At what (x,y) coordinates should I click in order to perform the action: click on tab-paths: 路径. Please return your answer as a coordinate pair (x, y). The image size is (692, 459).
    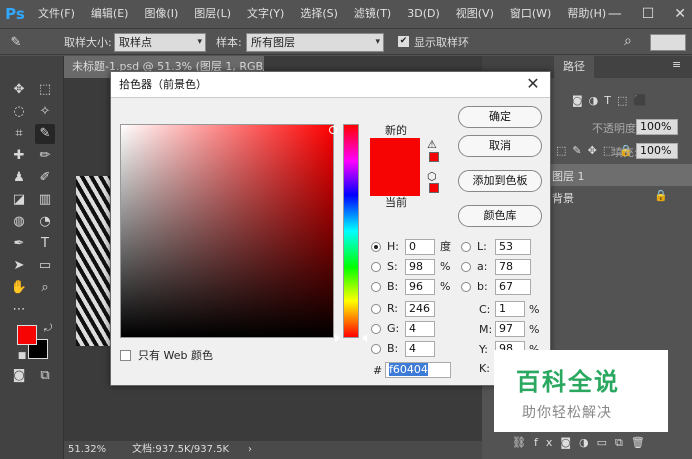
    Looking at the image, I should click on (574, 67).